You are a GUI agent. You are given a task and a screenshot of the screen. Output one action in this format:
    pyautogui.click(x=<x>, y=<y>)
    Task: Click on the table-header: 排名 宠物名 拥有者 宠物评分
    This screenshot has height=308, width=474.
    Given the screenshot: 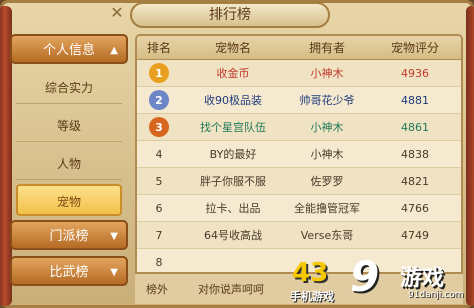 What is the action you would take?
    pyautogui.click(x=299, y=48)
    